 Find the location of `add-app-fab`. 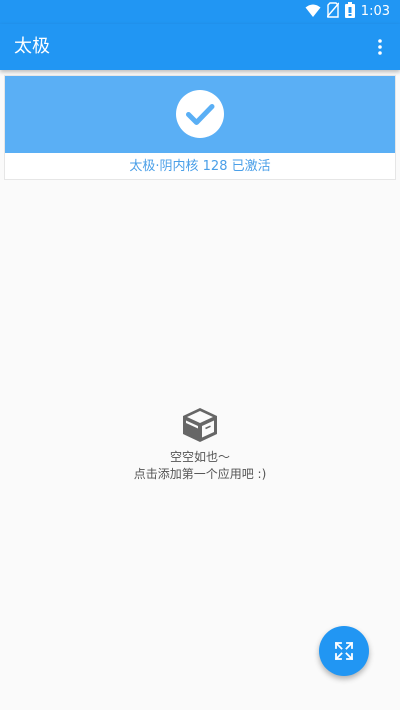

add-app-fab is located at coordinates (344, 651).